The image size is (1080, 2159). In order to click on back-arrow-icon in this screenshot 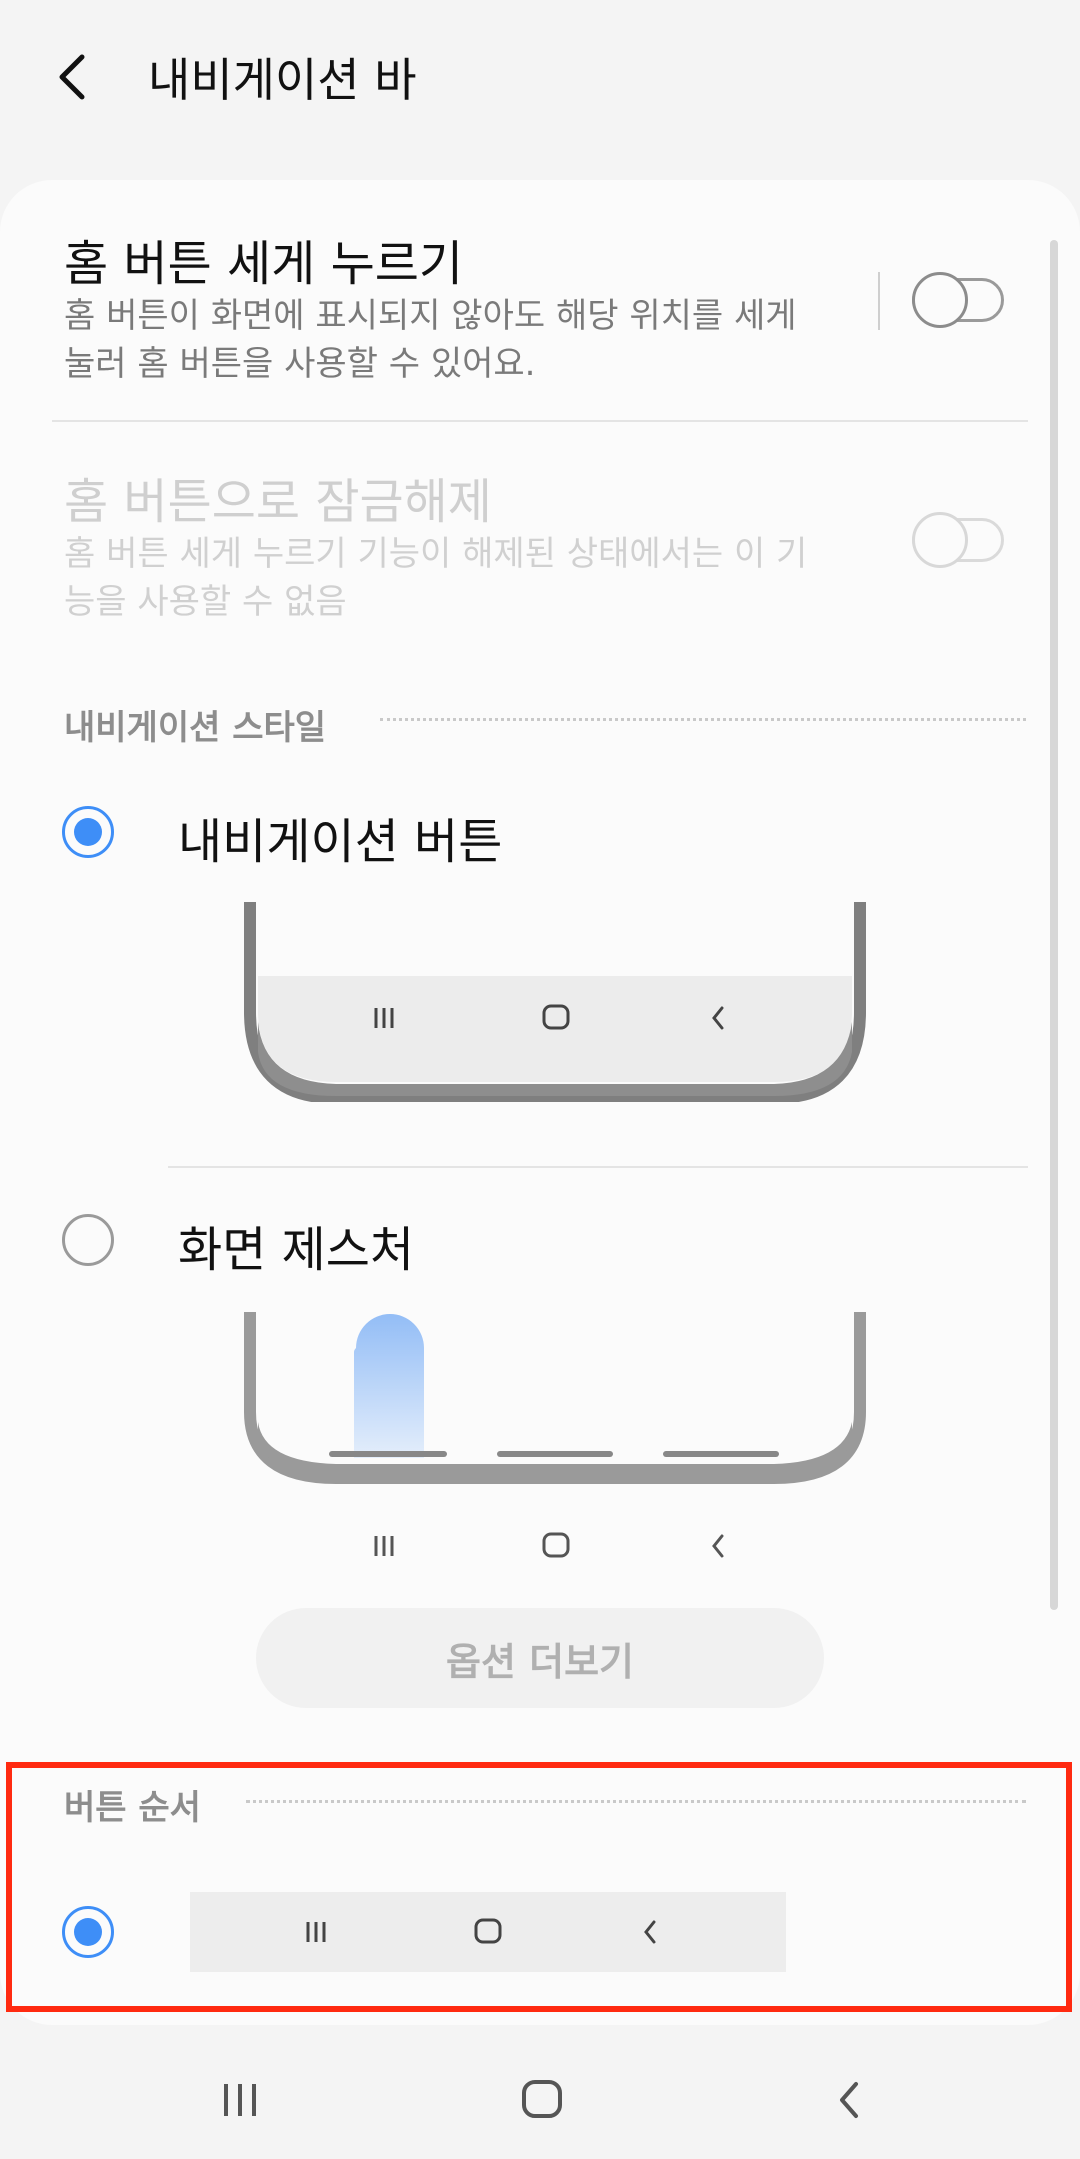, I will do `click(72, 77)`.